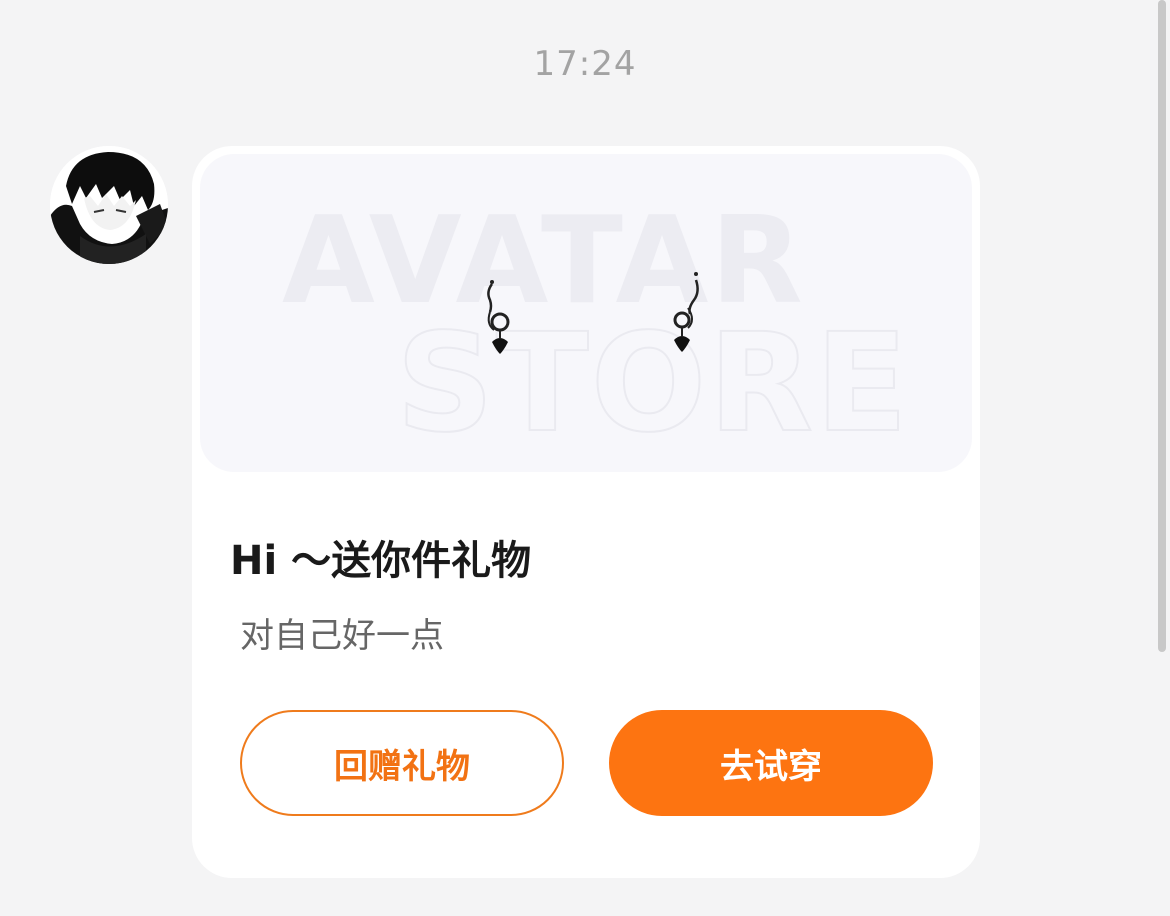 This screenshot has width=1170, height=916. I want to click on avatar, so click(109, 205).